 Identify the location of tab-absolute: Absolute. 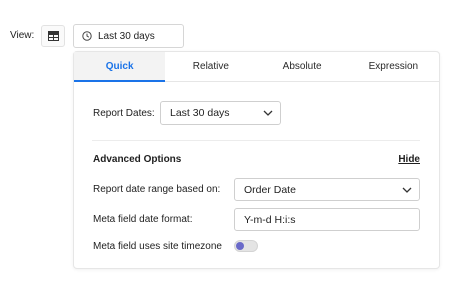
(302, 66).